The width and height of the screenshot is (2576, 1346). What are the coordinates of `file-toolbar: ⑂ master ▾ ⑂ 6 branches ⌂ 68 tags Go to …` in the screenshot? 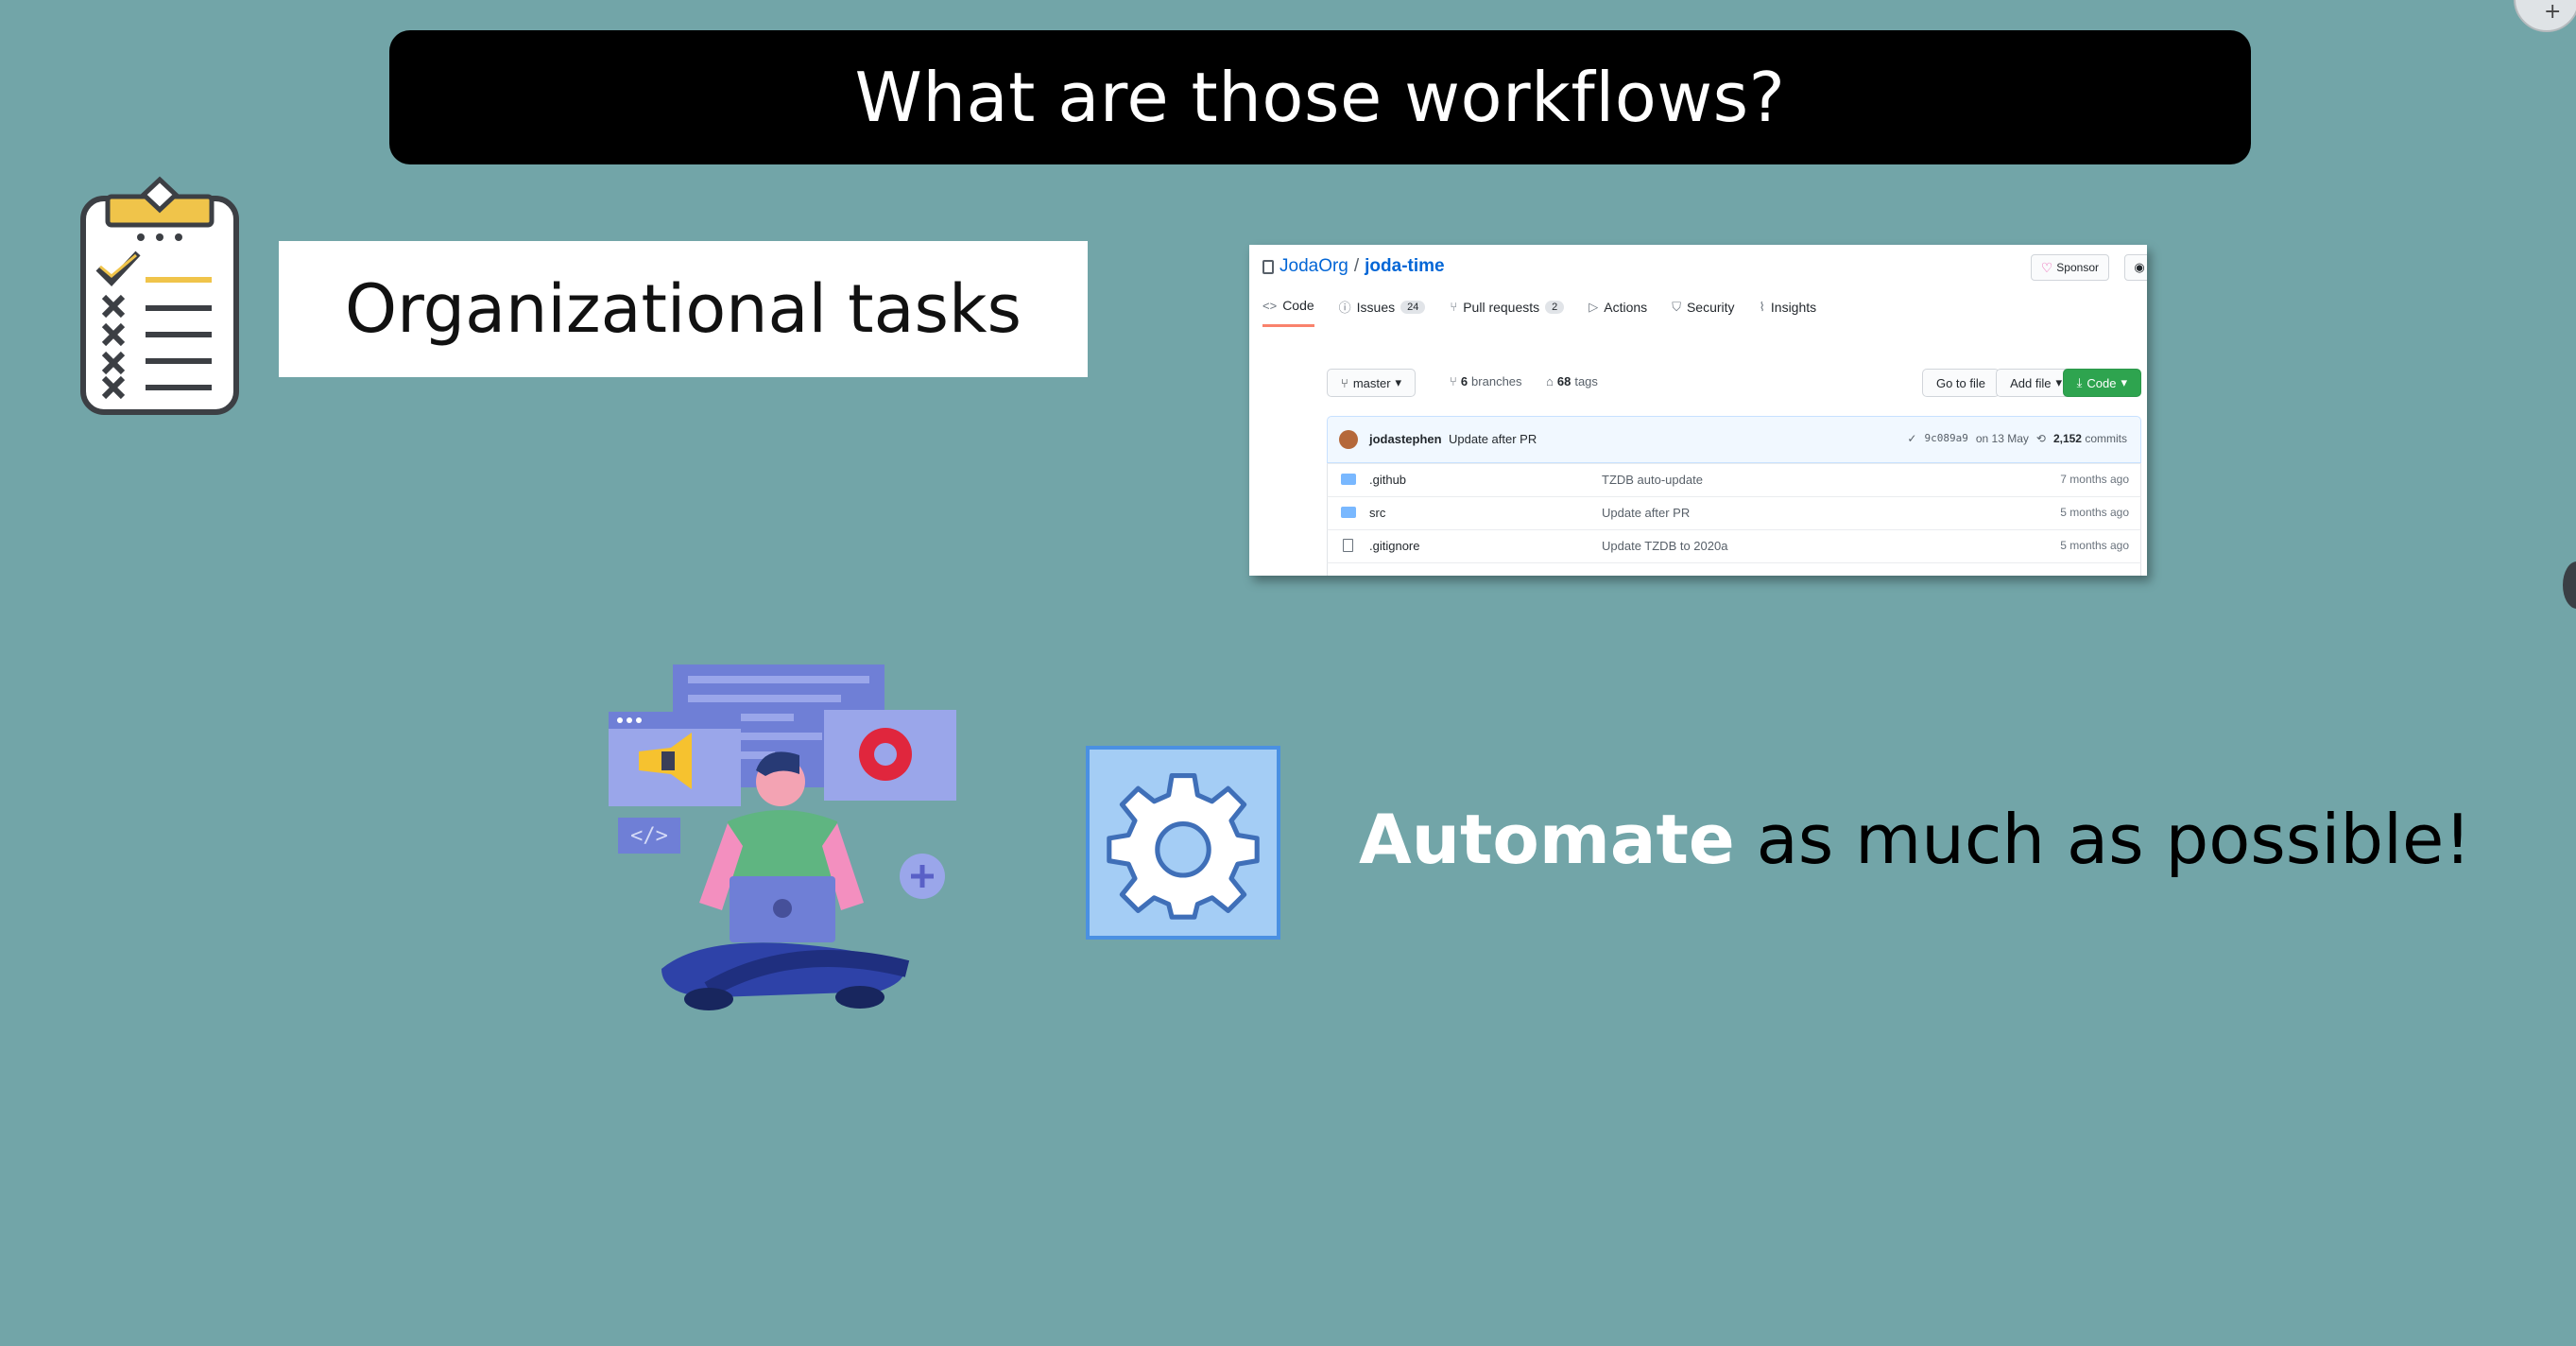 It's located at (1734, 384).